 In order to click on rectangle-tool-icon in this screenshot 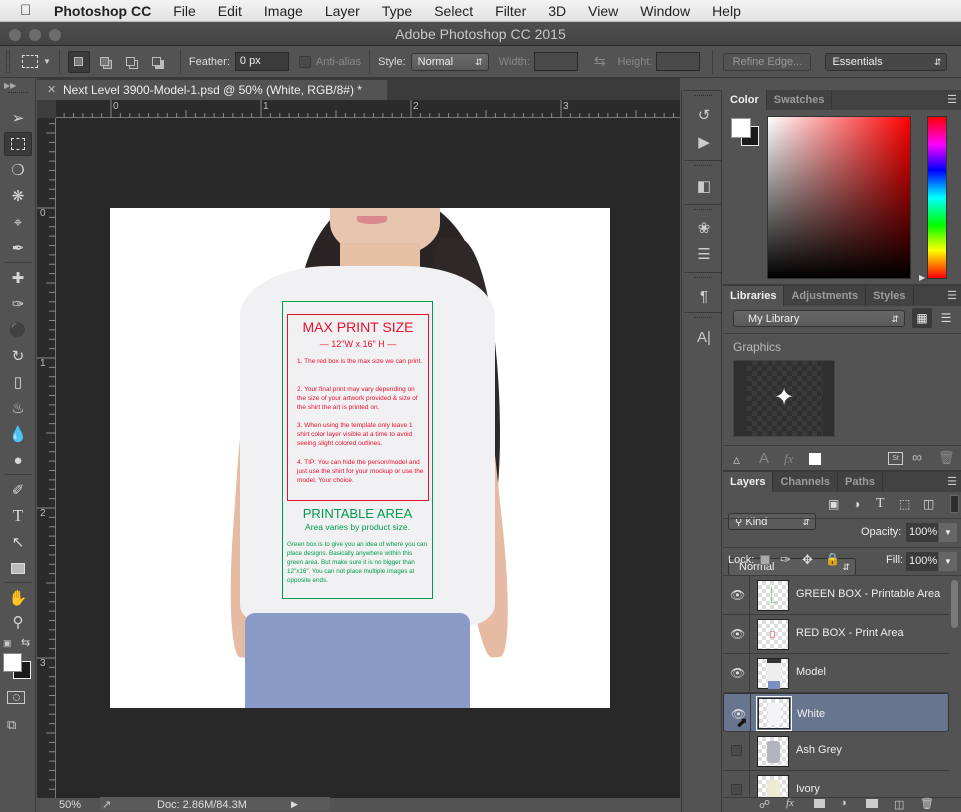, I will do `click(18, 568)`.